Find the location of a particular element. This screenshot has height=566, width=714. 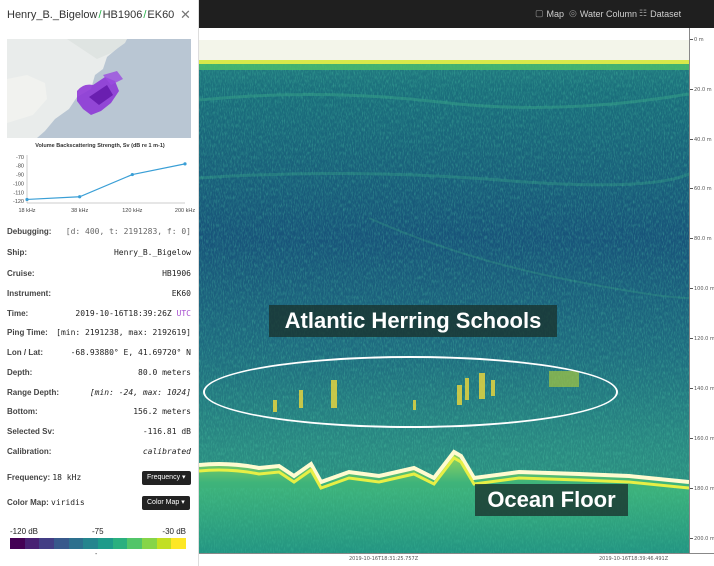

nav-map: ▢ Map is located at coordinates (549, 13).